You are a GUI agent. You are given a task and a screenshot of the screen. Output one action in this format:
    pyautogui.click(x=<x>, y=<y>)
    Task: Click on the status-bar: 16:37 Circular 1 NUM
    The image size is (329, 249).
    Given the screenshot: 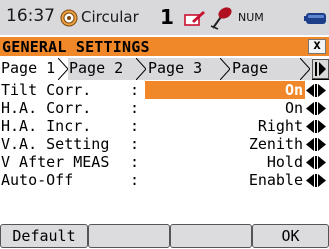 What is the action you would take?
    pyautogui.click(x=164, y=17)
    